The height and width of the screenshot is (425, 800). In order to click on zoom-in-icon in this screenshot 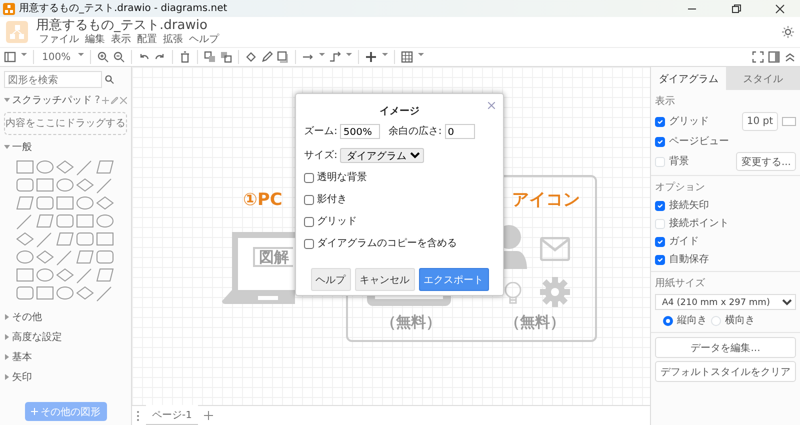, I will do `click(102, 57)`.